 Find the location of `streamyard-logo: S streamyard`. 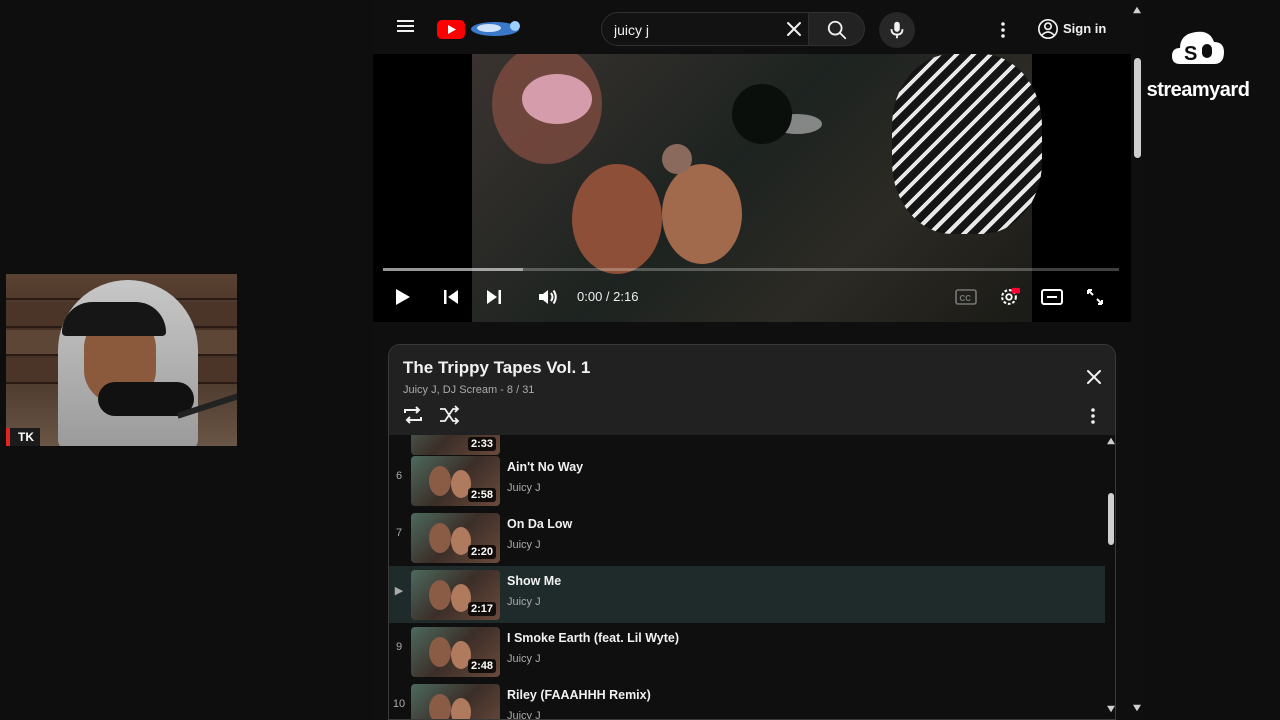

streamyard-logo: S streamyard is located at coordinates (1198, 62).